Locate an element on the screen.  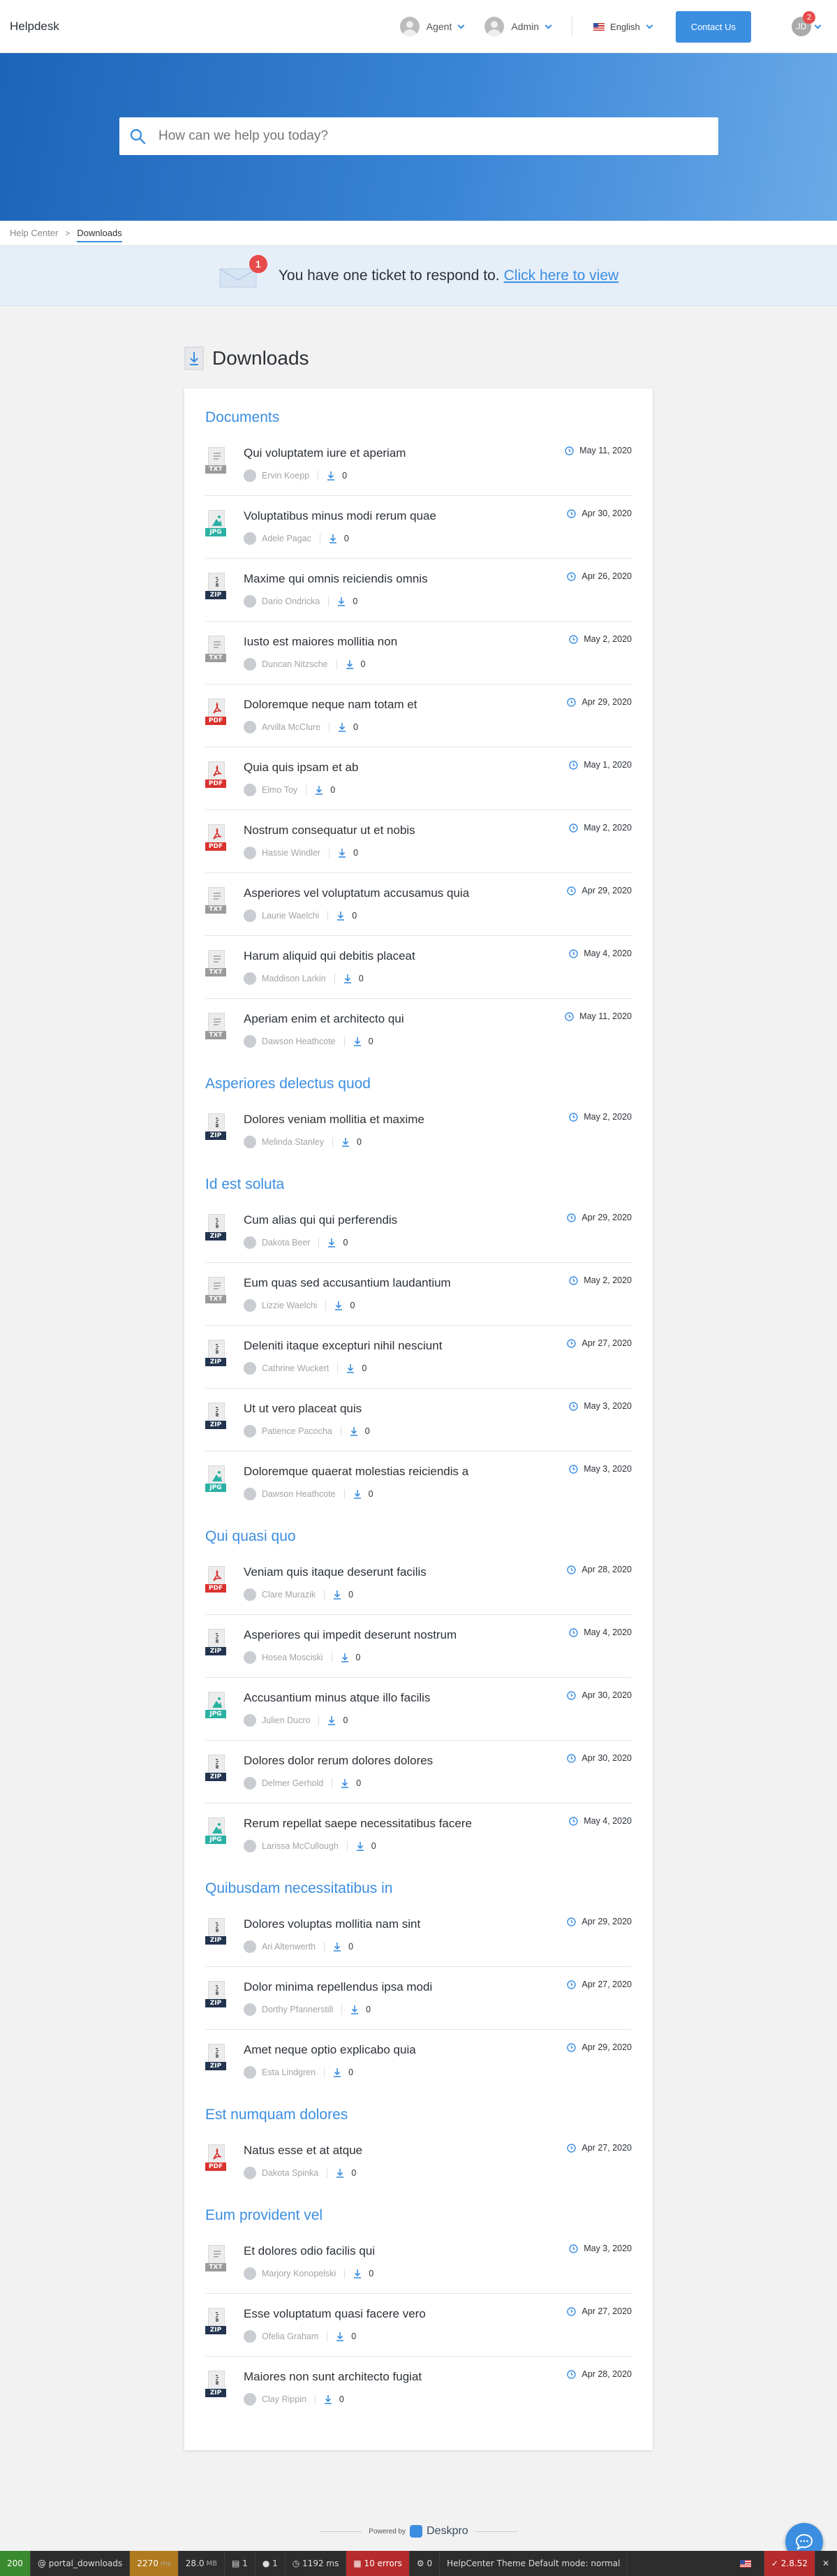
agent-menu: Agent is located at coordinates (432, 27).